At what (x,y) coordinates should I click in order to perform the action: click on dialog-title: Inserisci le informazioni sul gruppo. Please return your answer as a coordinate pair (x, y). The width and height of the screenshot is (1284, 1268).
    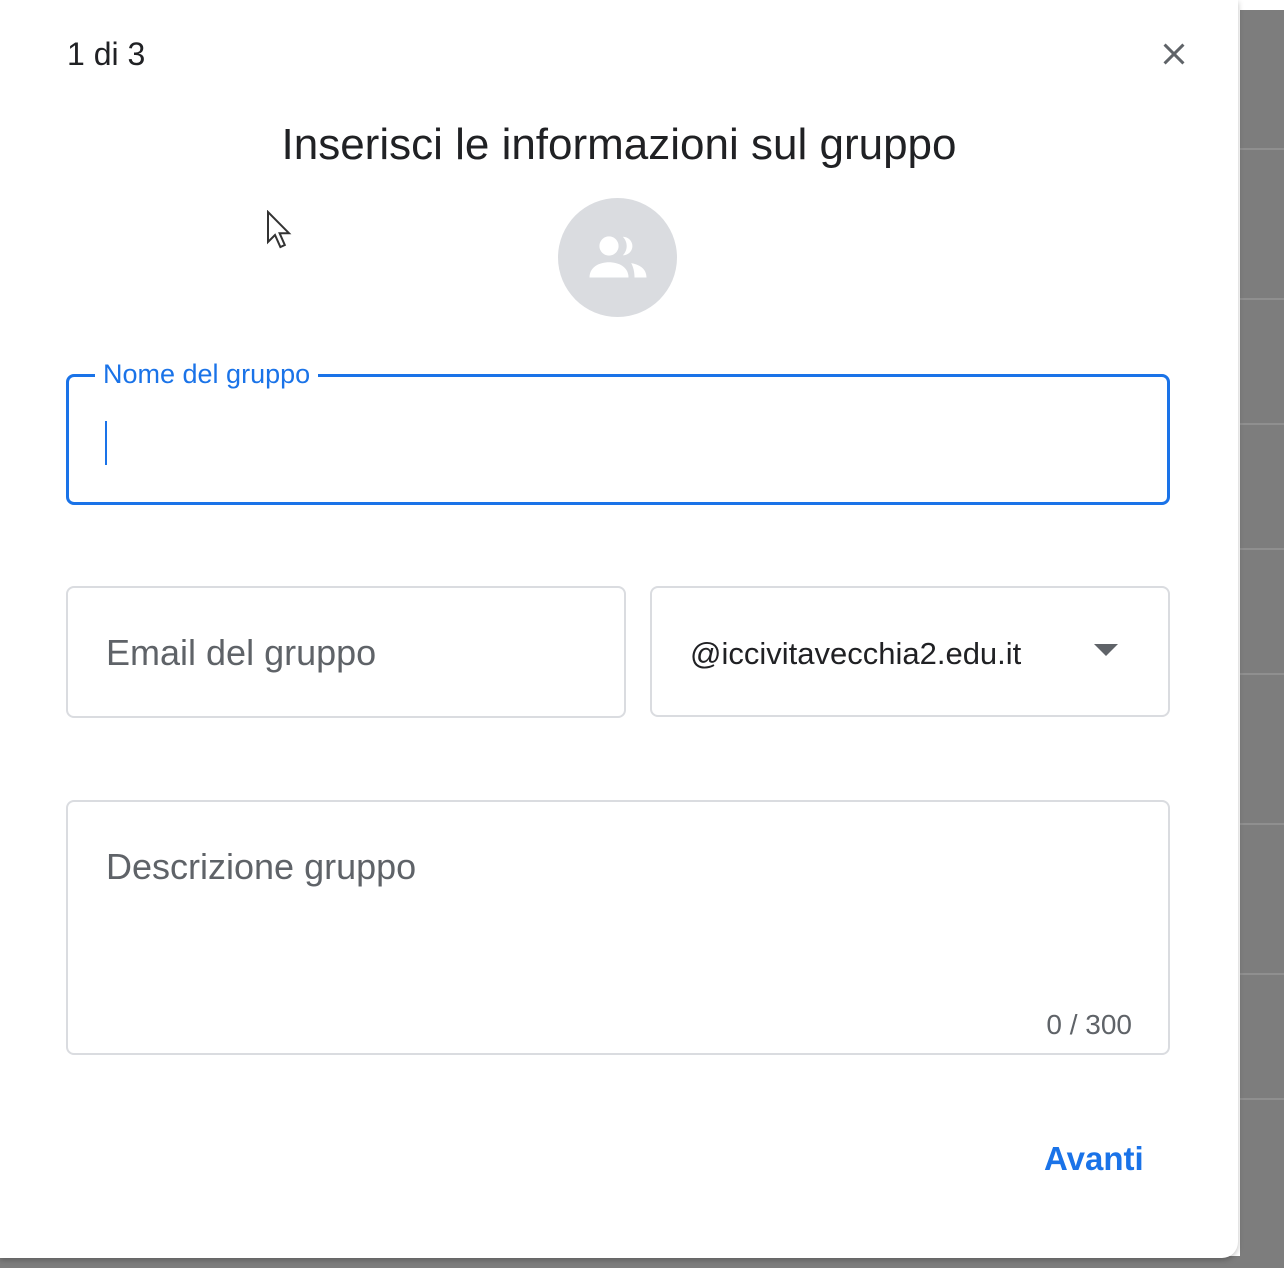
    Looking at the image, I should click on (619, 144).